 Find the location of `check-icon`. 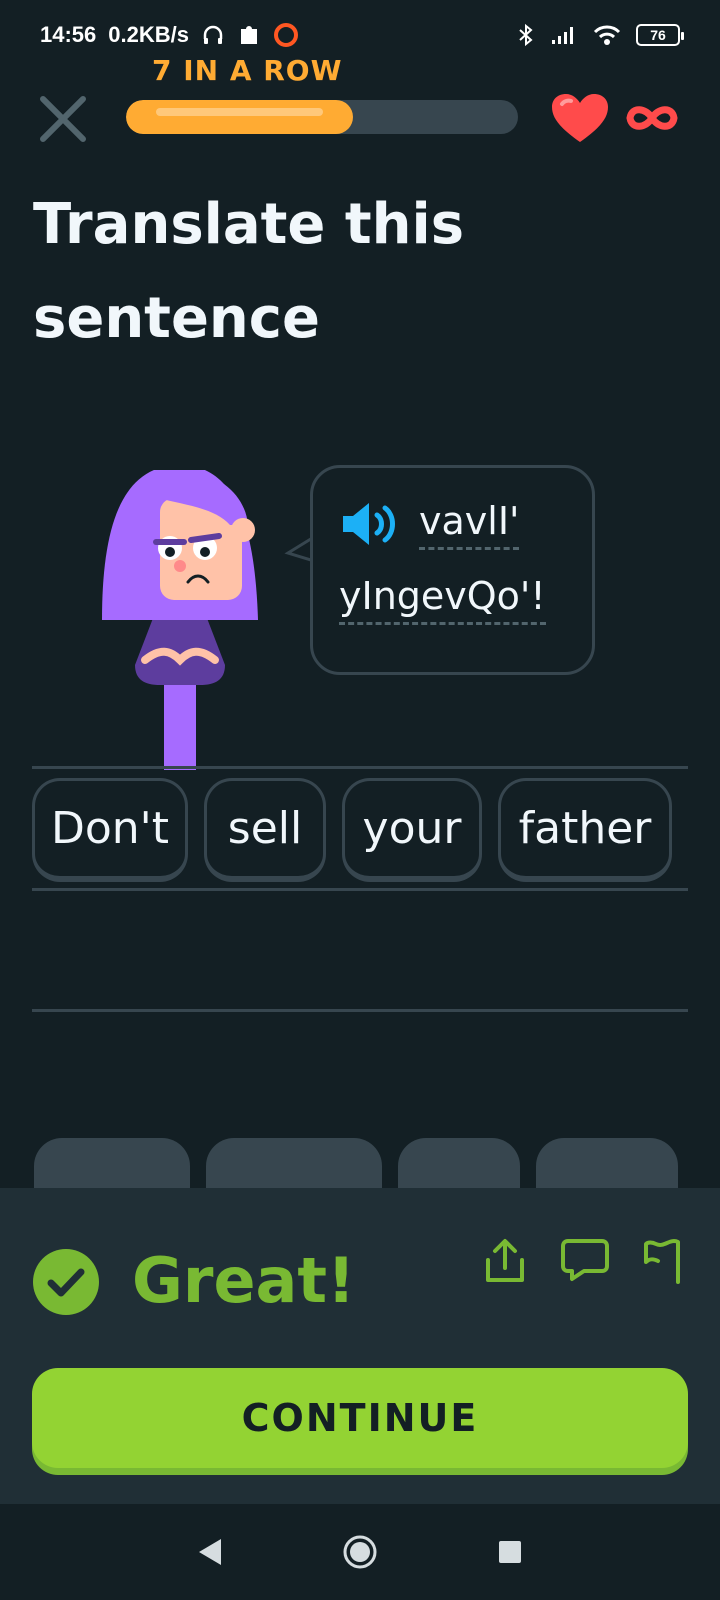

check-icon is located at coordinates (66, 1282).